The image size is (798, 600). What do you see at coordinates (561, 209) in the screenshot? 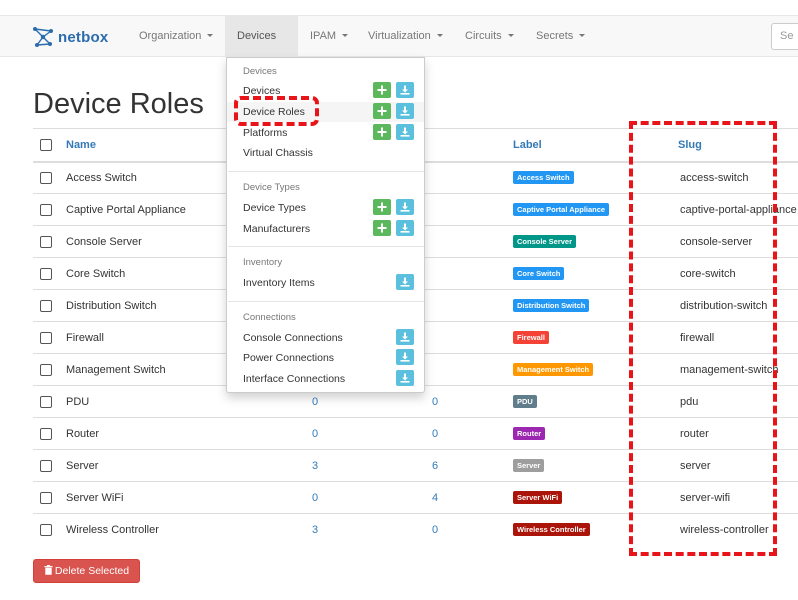
I see `role-label-badge: Captive Portal Appliance` at bounding box center [561, 209].